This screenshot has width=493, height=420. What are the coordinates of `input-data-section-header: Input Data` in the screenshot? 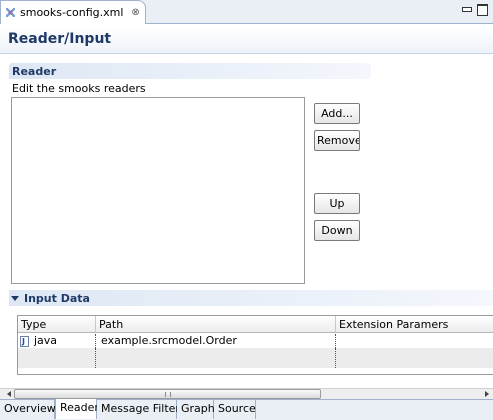 It's located at (251, 298).